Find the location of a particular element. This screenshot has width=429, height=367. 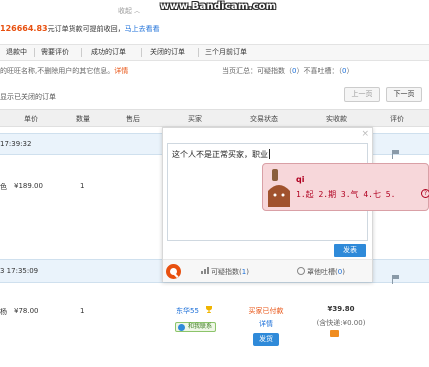

order-time: 3 17:35:09 is located at coordinates (19, 271).